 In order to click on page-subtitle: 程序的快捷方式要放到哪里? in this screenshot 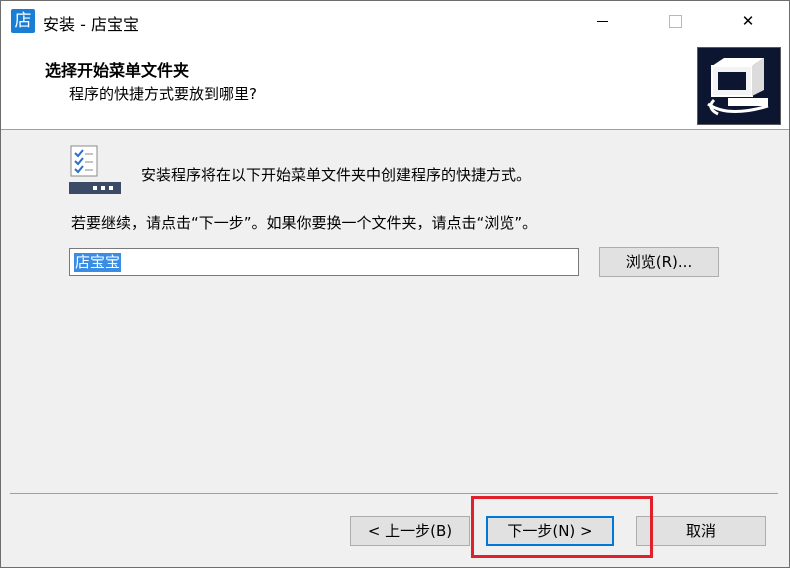, I will do `click(163, 94)`.